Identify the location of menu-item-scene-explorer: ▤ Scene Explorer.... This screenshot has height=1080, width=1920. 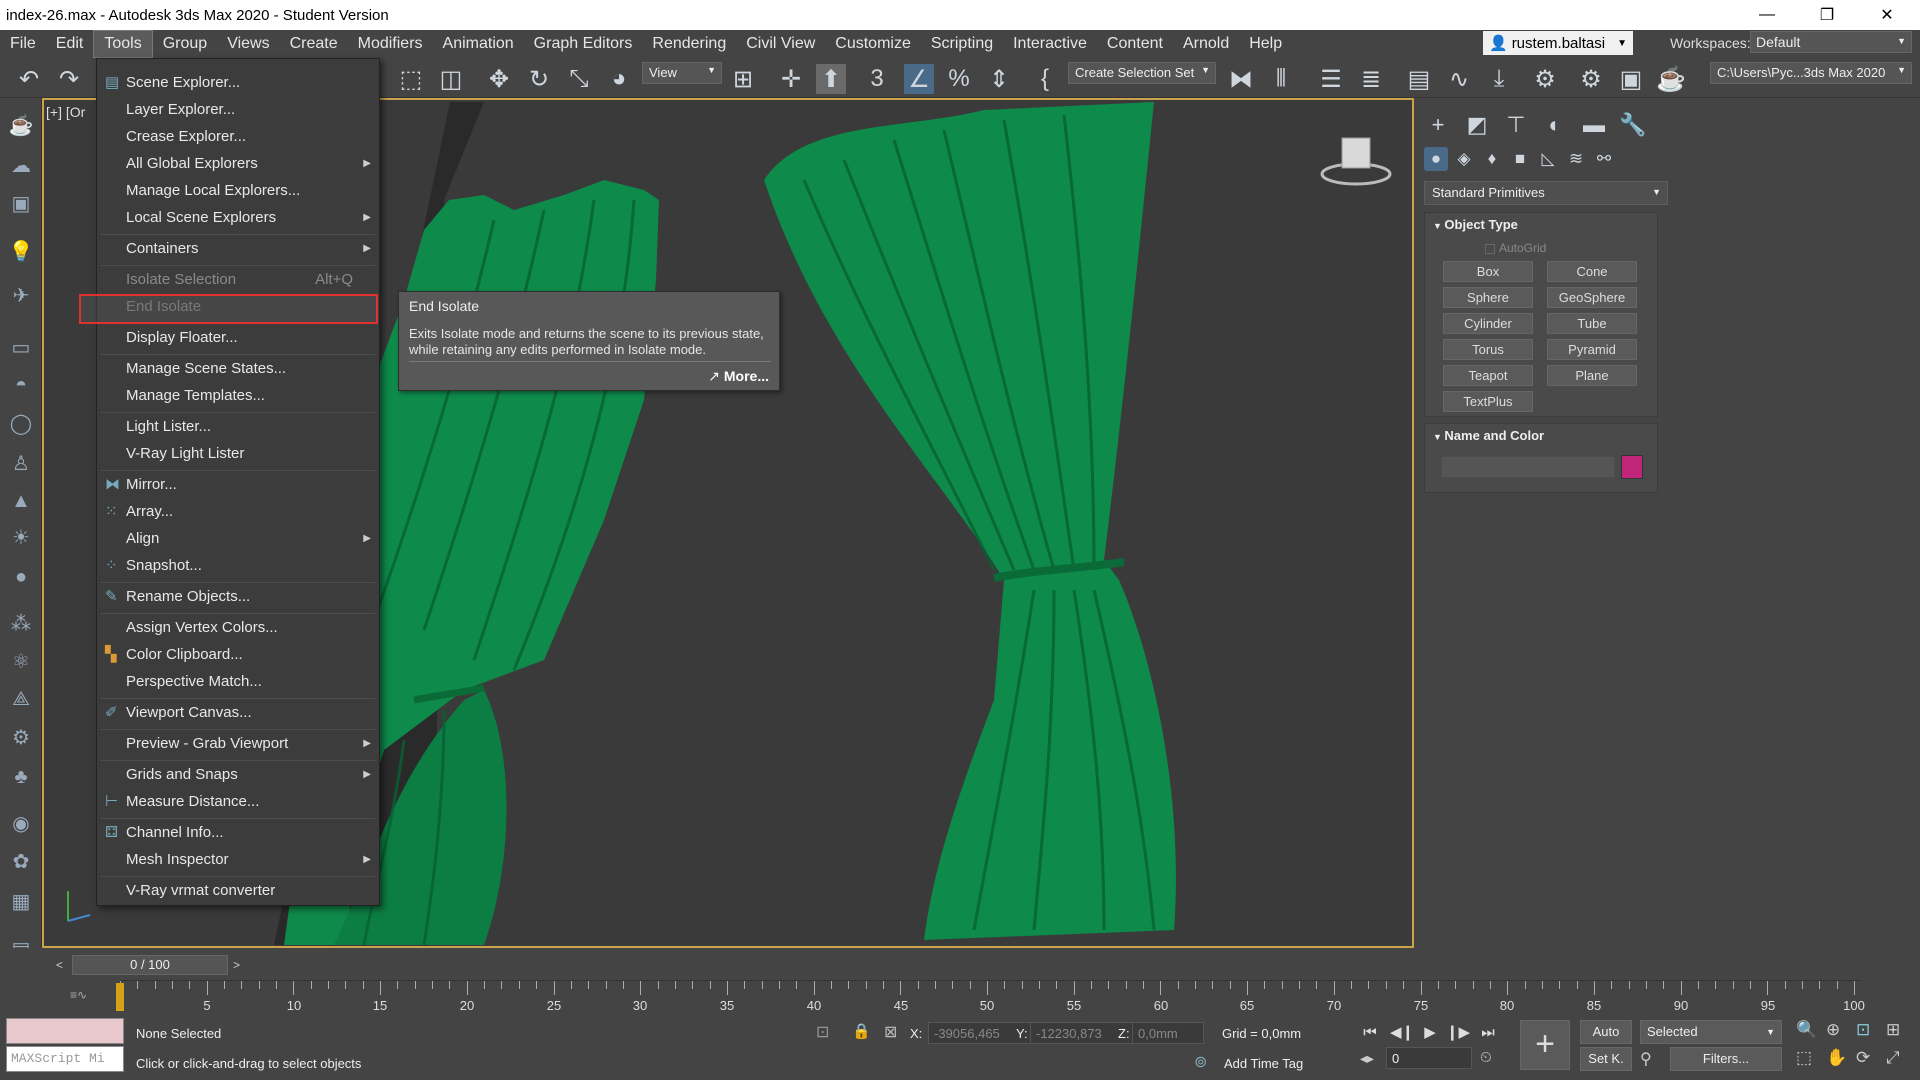
(238, 82).